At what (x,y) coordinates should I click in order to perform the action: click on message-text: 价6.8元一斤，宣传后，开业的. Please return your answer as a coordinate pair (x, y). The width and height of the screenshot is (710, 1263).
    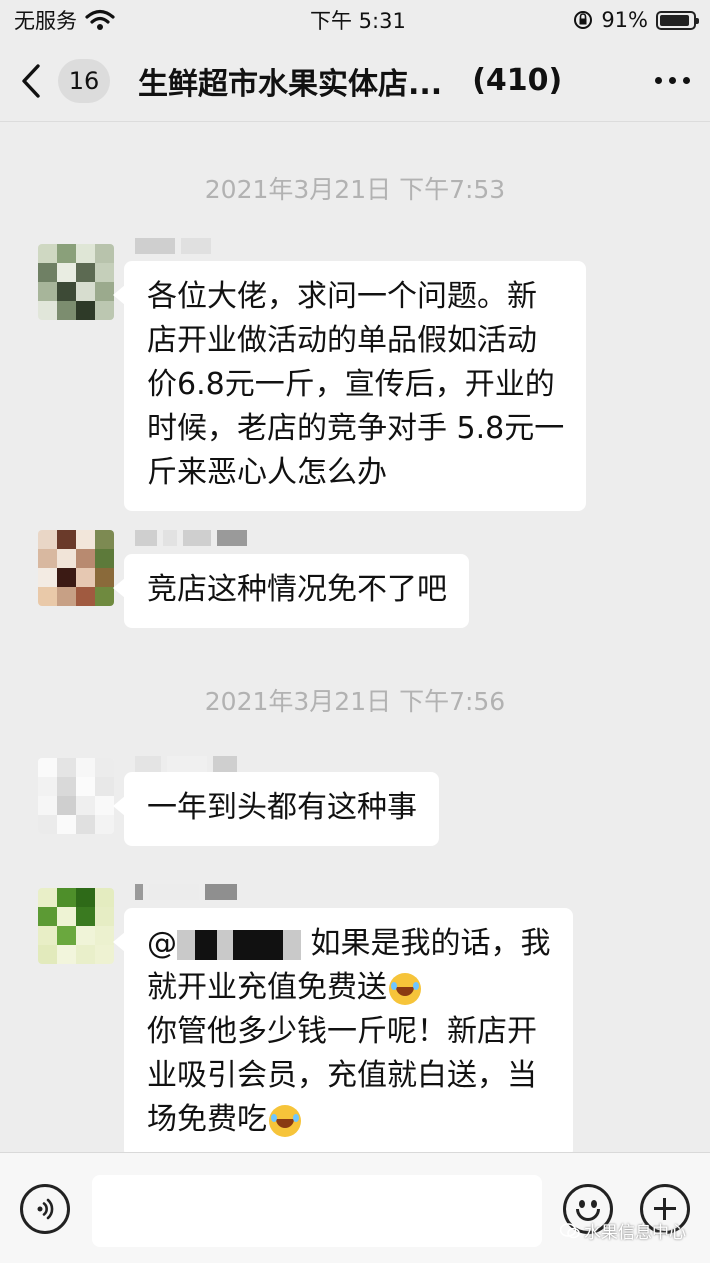
    Looking at the image, I should click on (351, 384).